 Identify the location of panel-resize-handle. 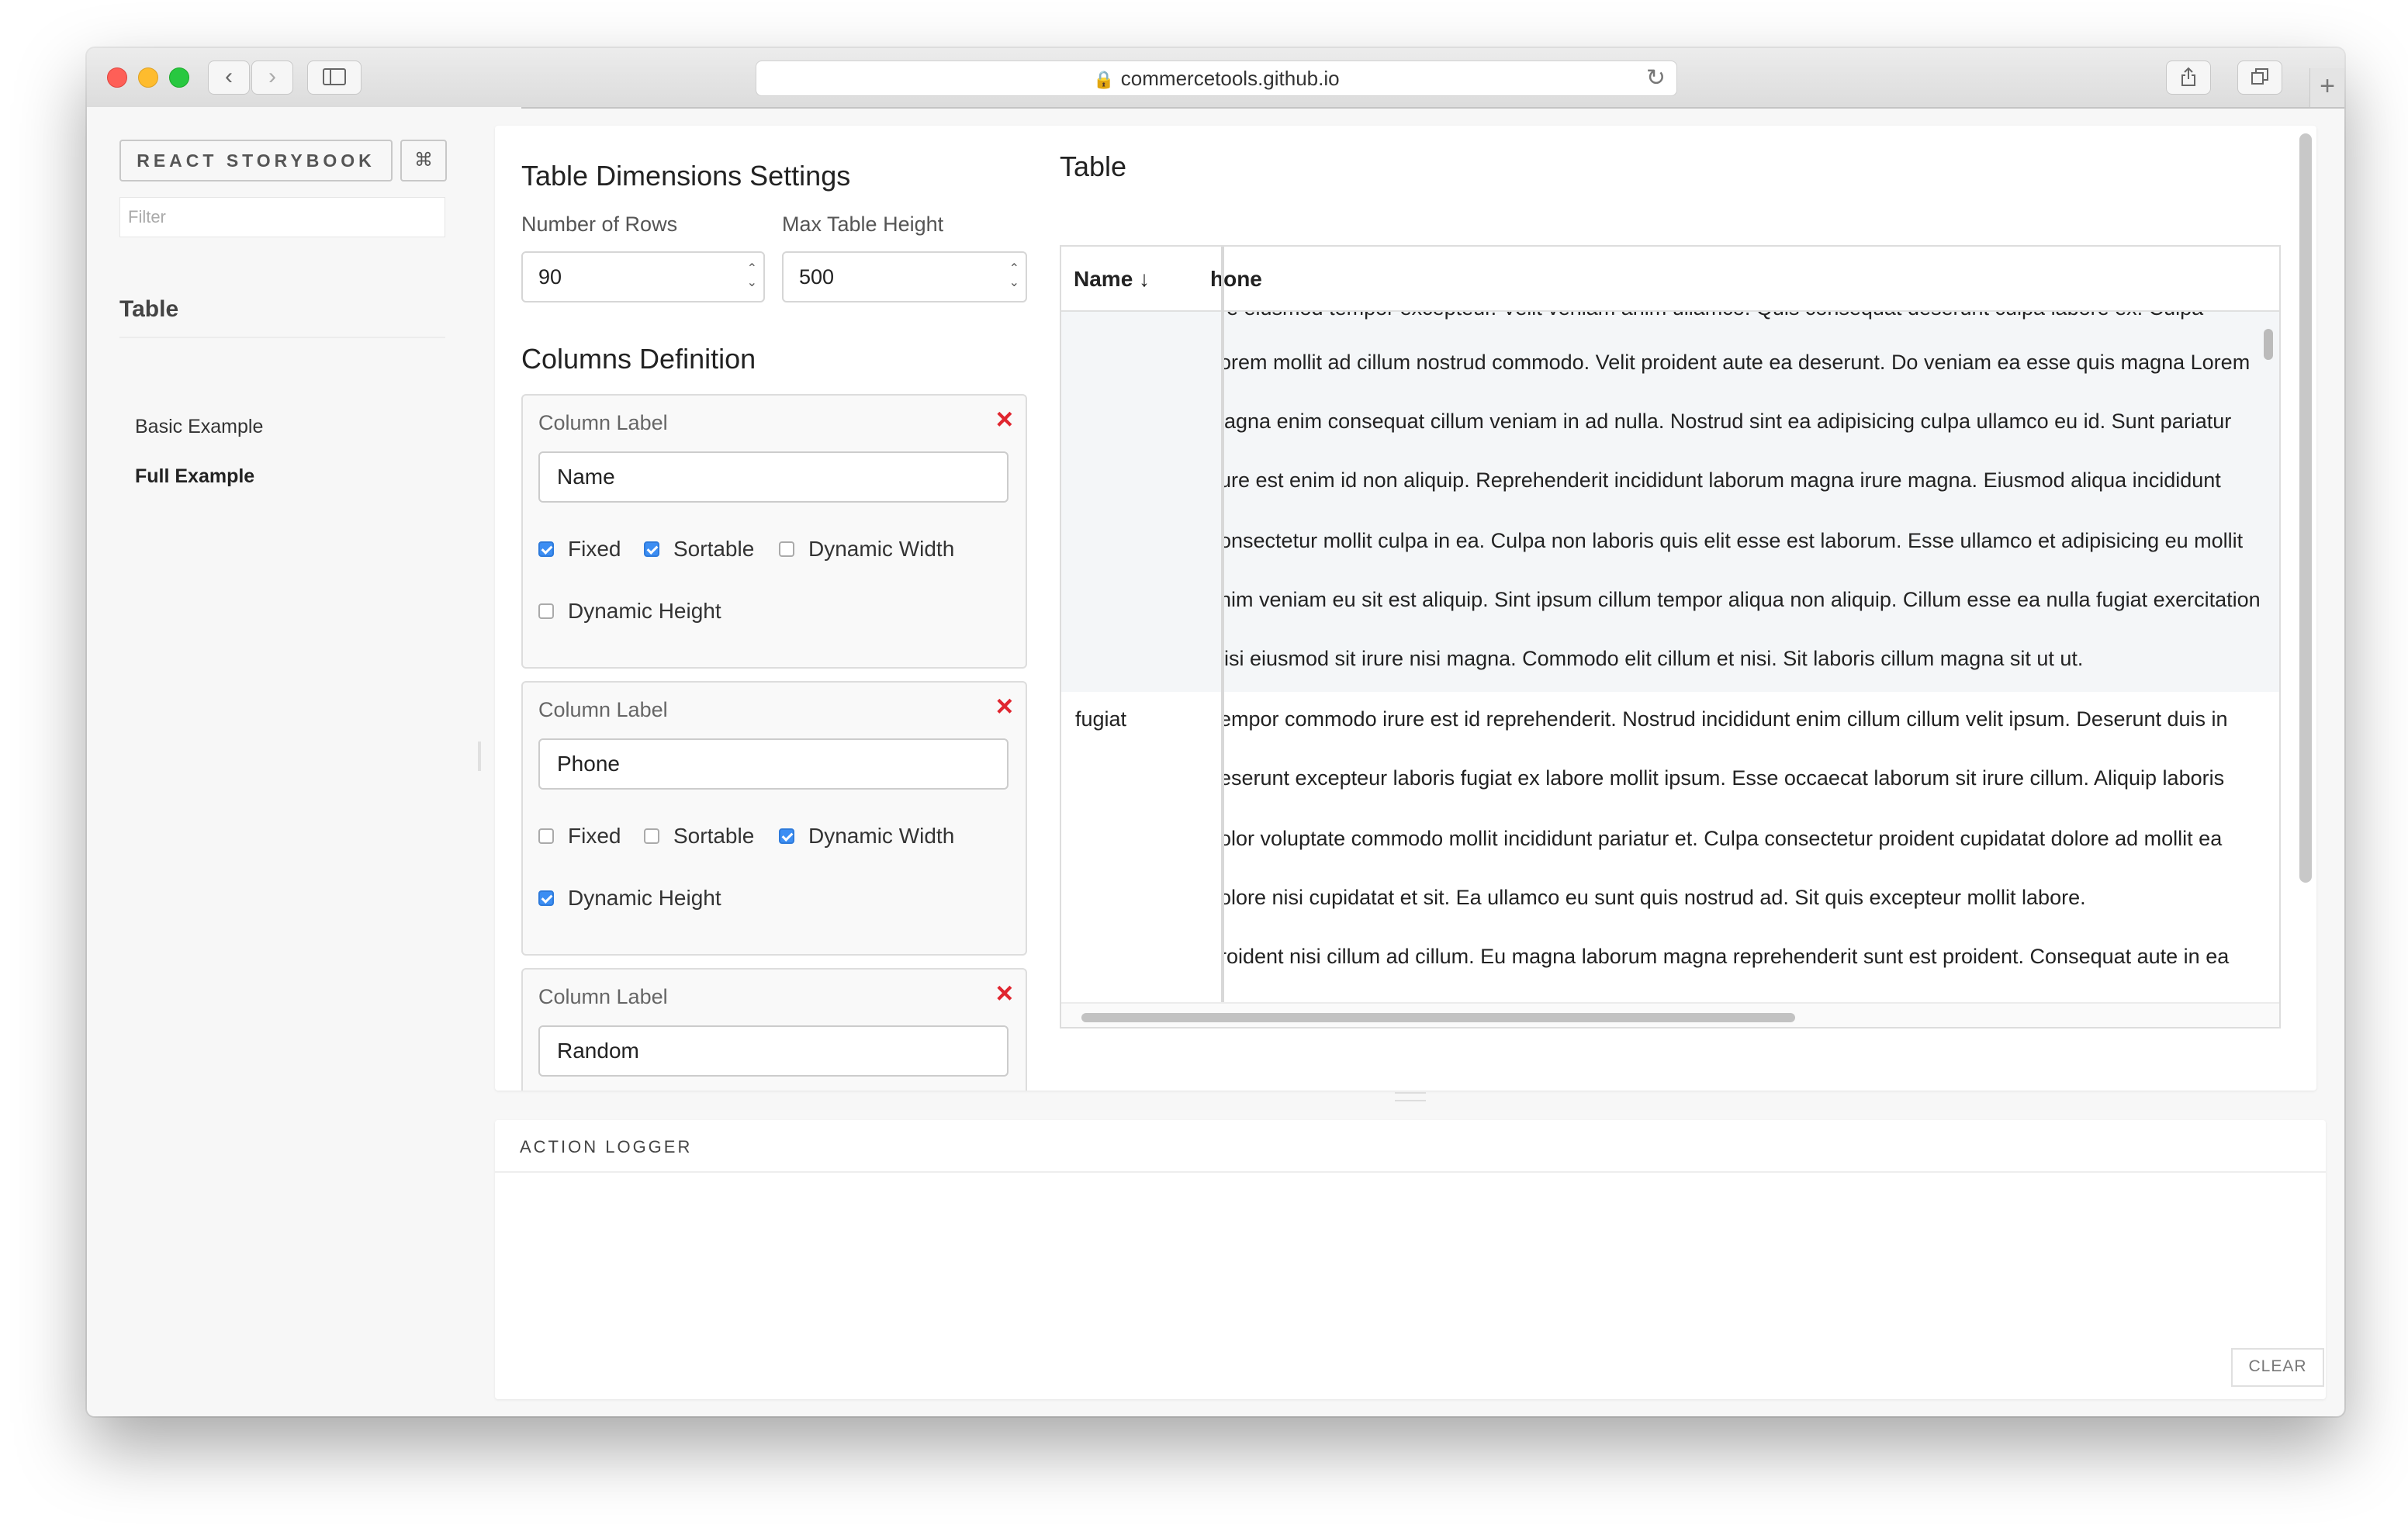
(1410, 1096).